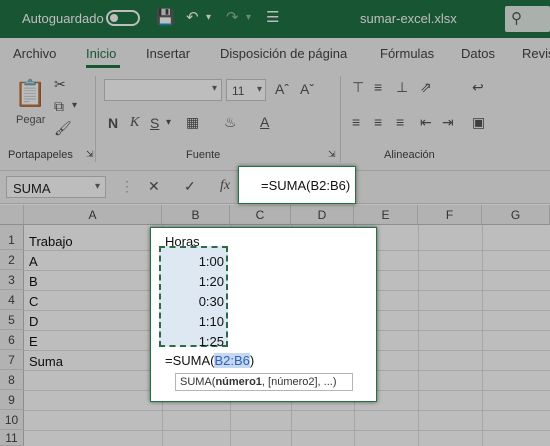 The image size is (550, 446). Describe the element at coordinates (260, 215) in the screenshot. I see `column-header-c: C` at that location.